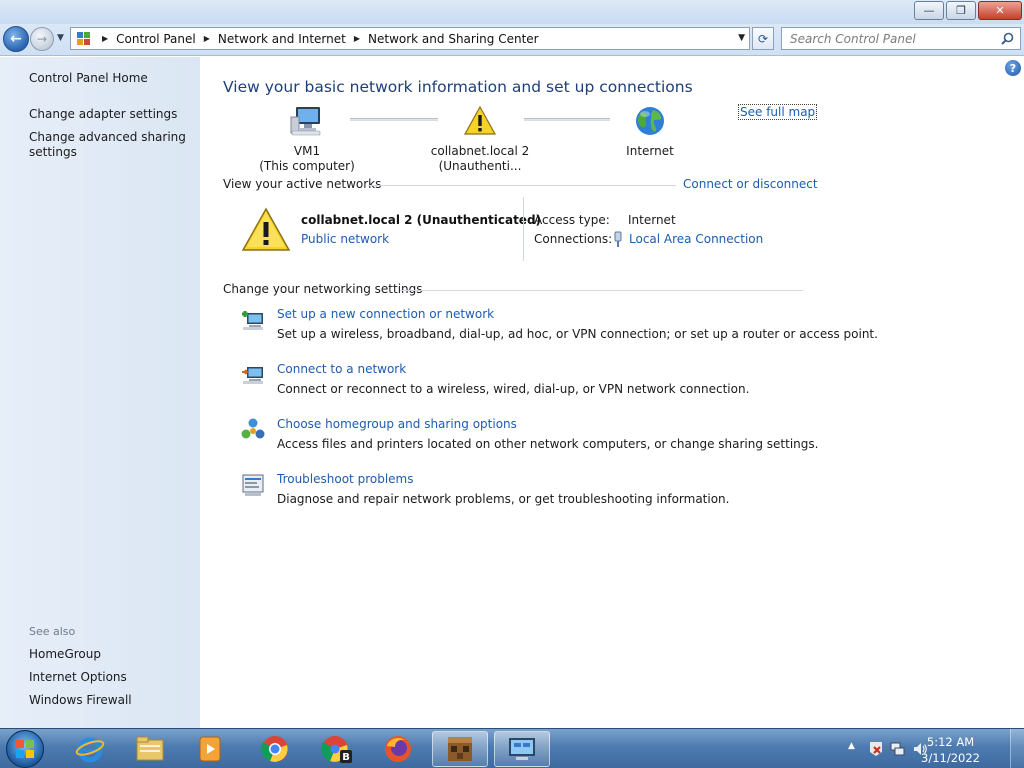 This screenshot has width=1024, height=768. I want to click on sidebar-item-change-advanced-sharing-settings: Change advanced sharing settings, so click(109, 145).